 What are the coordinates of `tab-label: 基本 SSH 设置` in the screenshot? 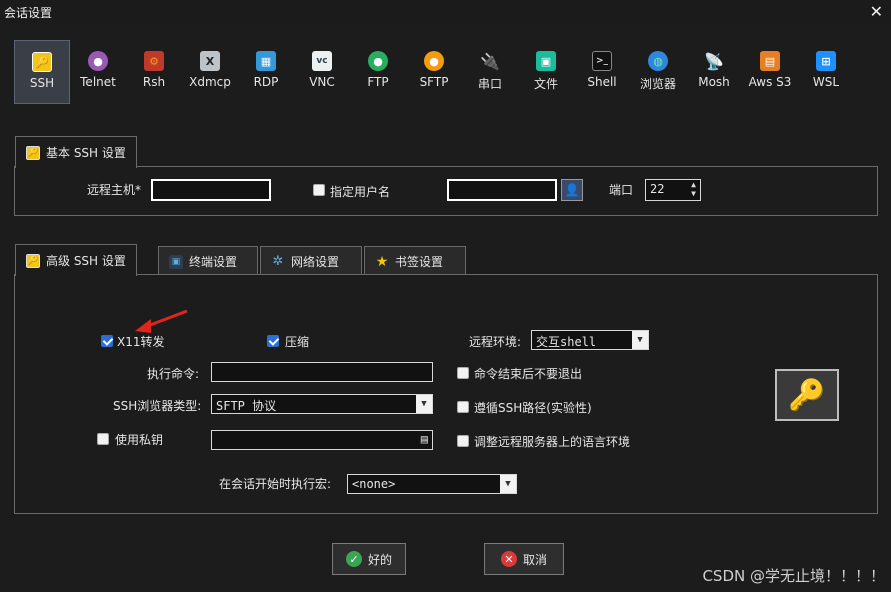 It's located at (86, 153).